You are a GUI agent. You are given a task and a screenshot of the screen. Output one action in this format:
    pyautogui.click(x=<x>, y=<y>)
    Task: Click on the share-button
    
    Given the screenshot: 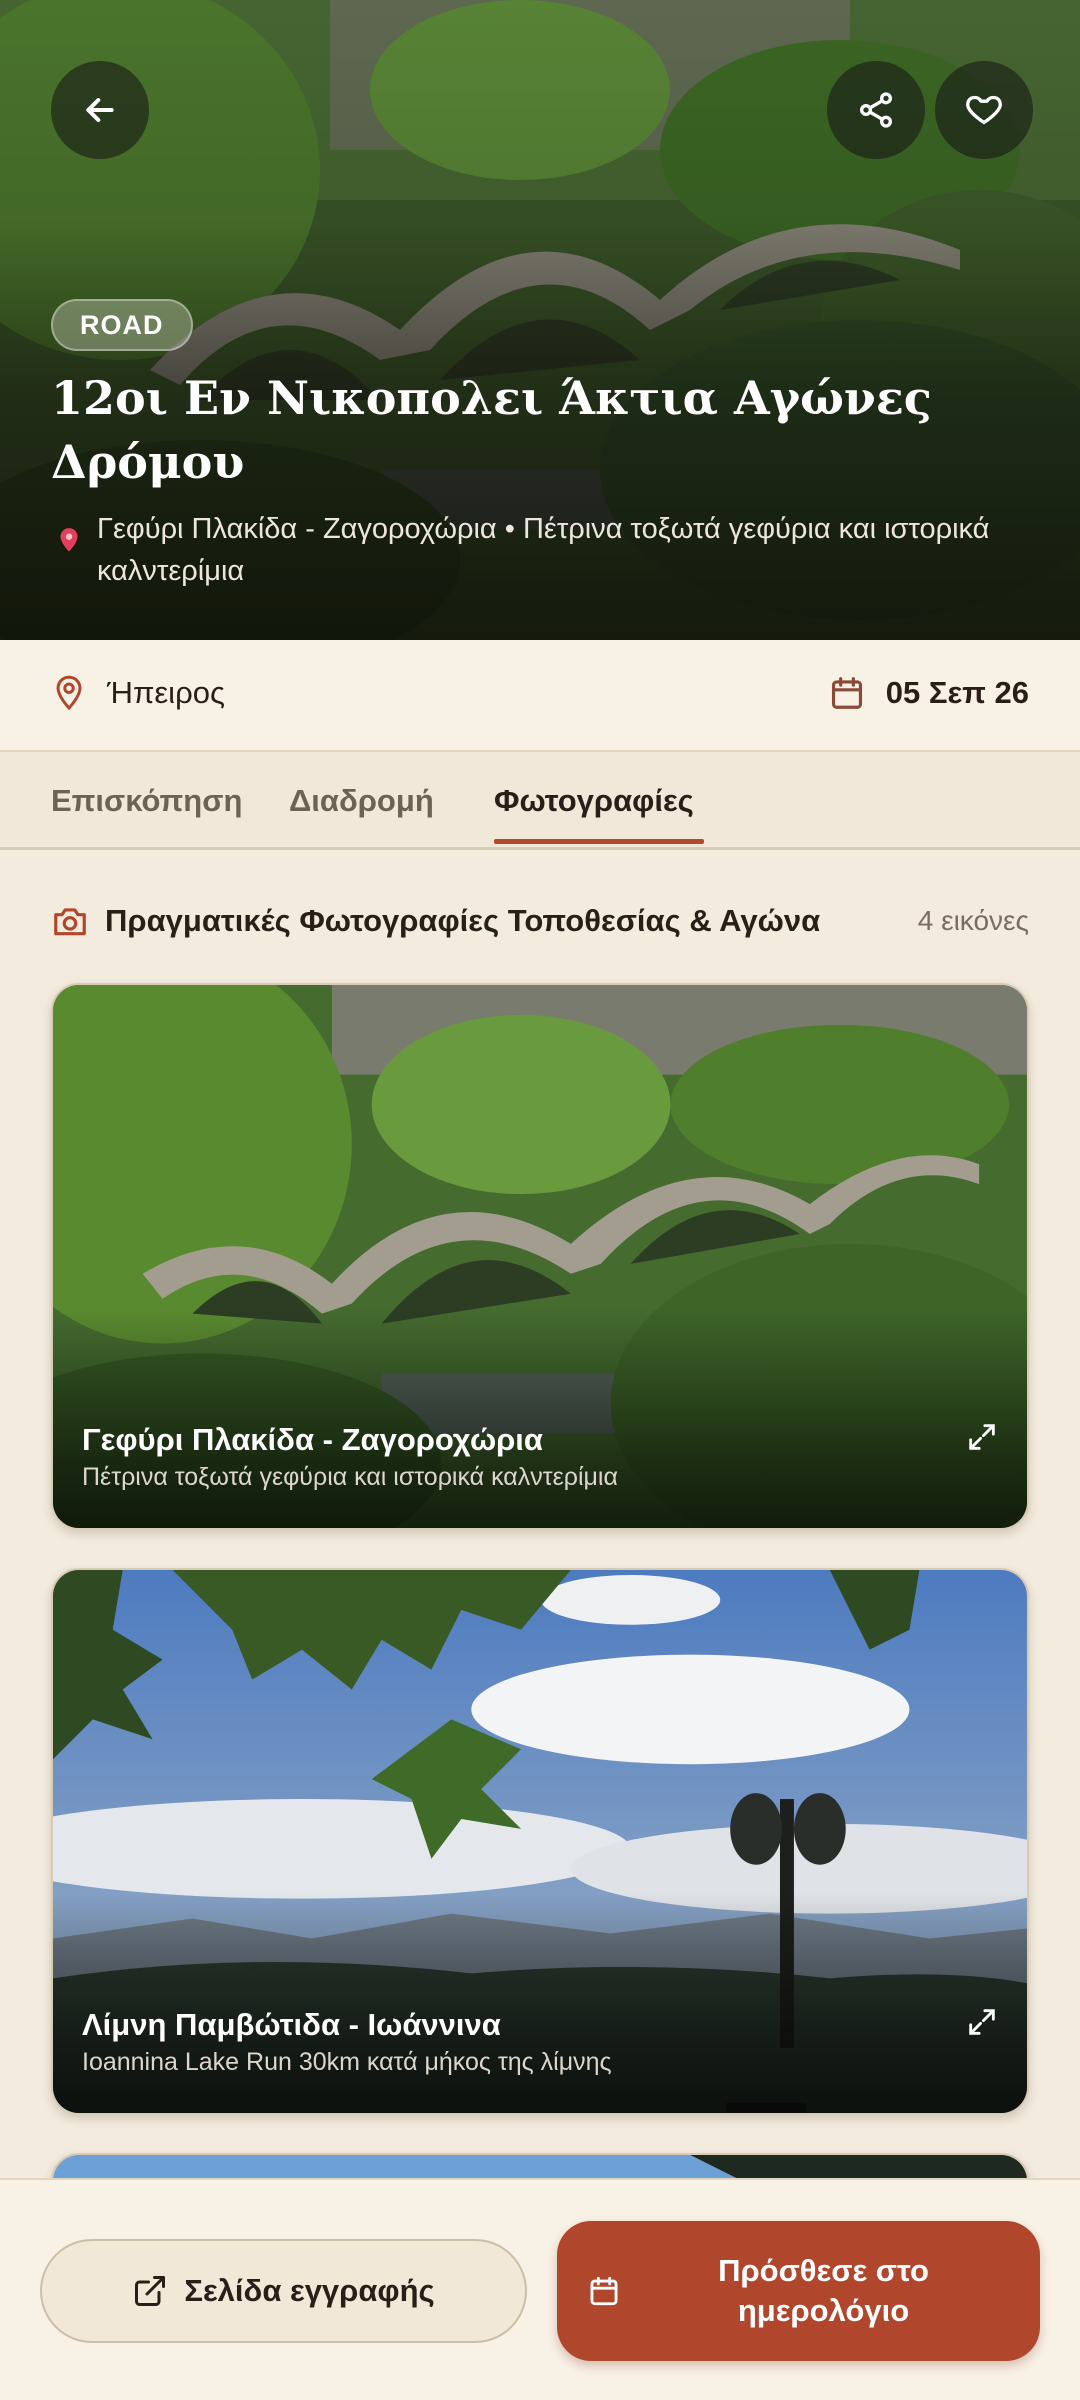 What is the action you would take?
    pyautogui.click(x=876, y=110)
    